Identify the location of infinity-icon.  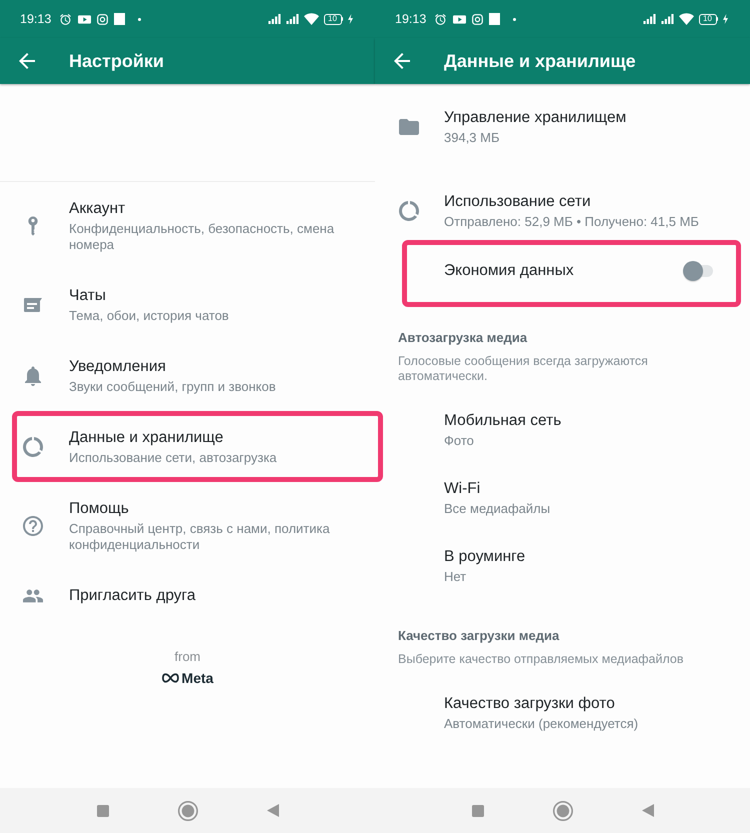
(170, 678).